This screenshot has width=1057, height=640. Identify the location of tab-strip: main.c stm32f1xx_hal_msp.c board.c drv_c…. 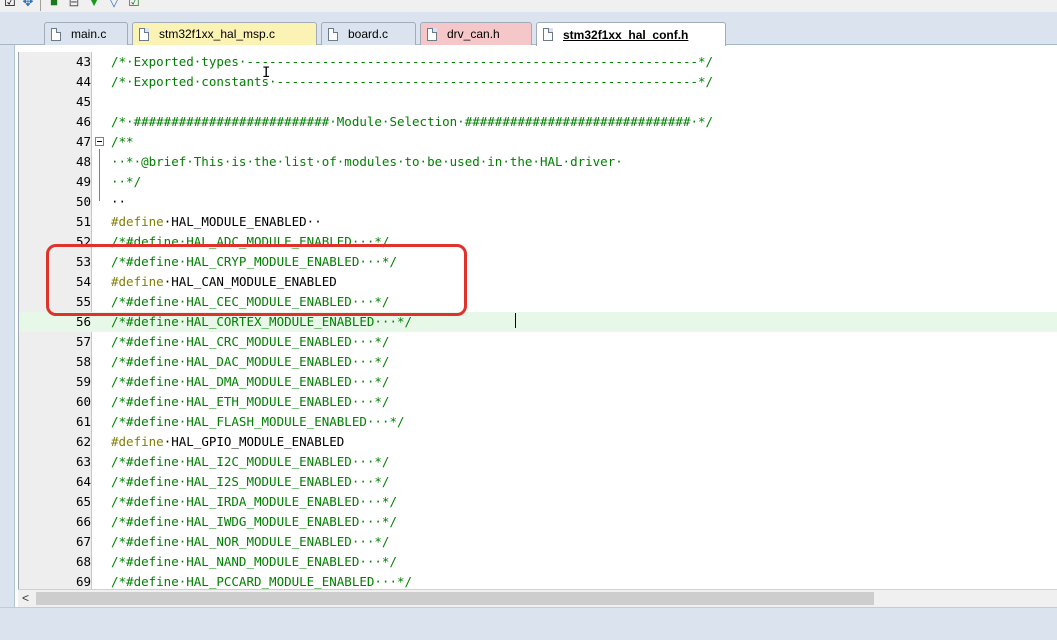
(528, 29).